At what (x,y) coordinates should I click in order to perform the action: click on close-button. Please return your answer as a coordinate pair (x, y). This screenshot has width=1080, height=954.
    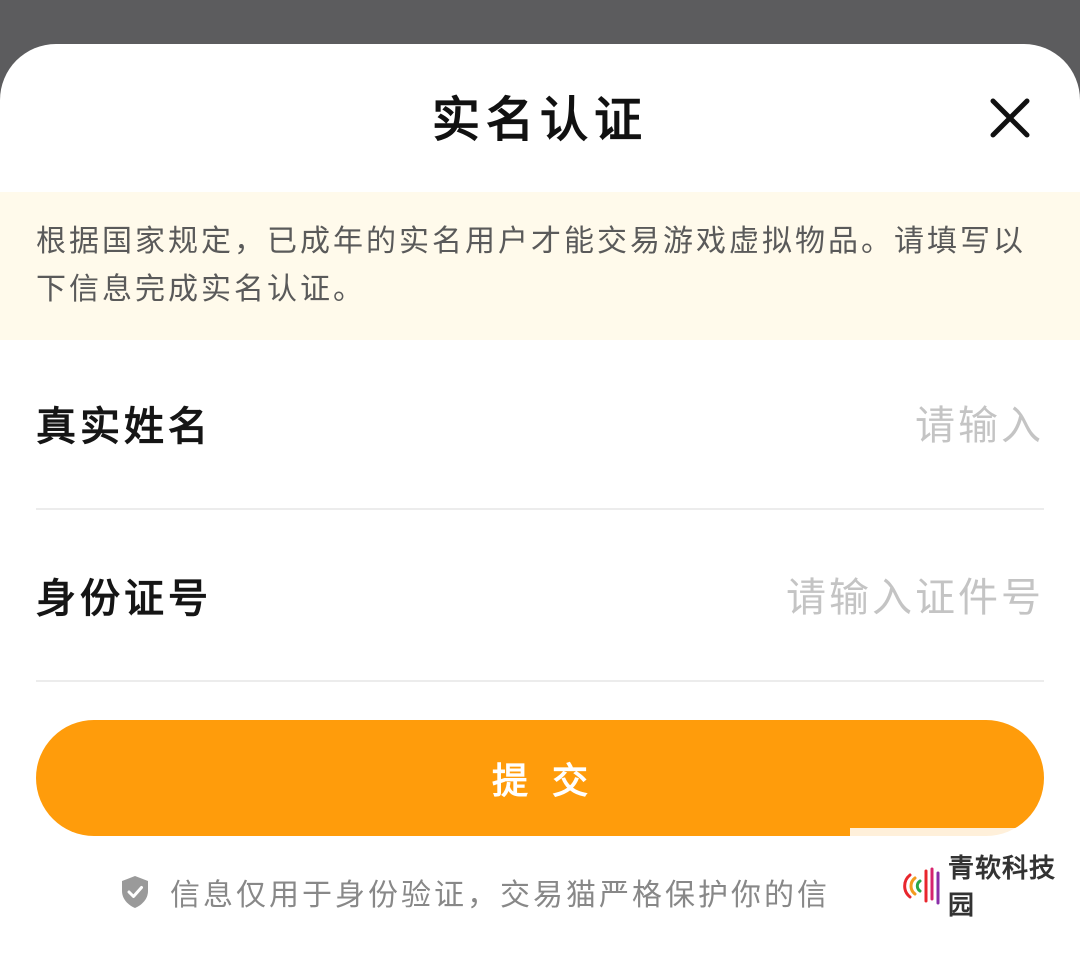
    Looking at the image, I should click on (1010, 118).